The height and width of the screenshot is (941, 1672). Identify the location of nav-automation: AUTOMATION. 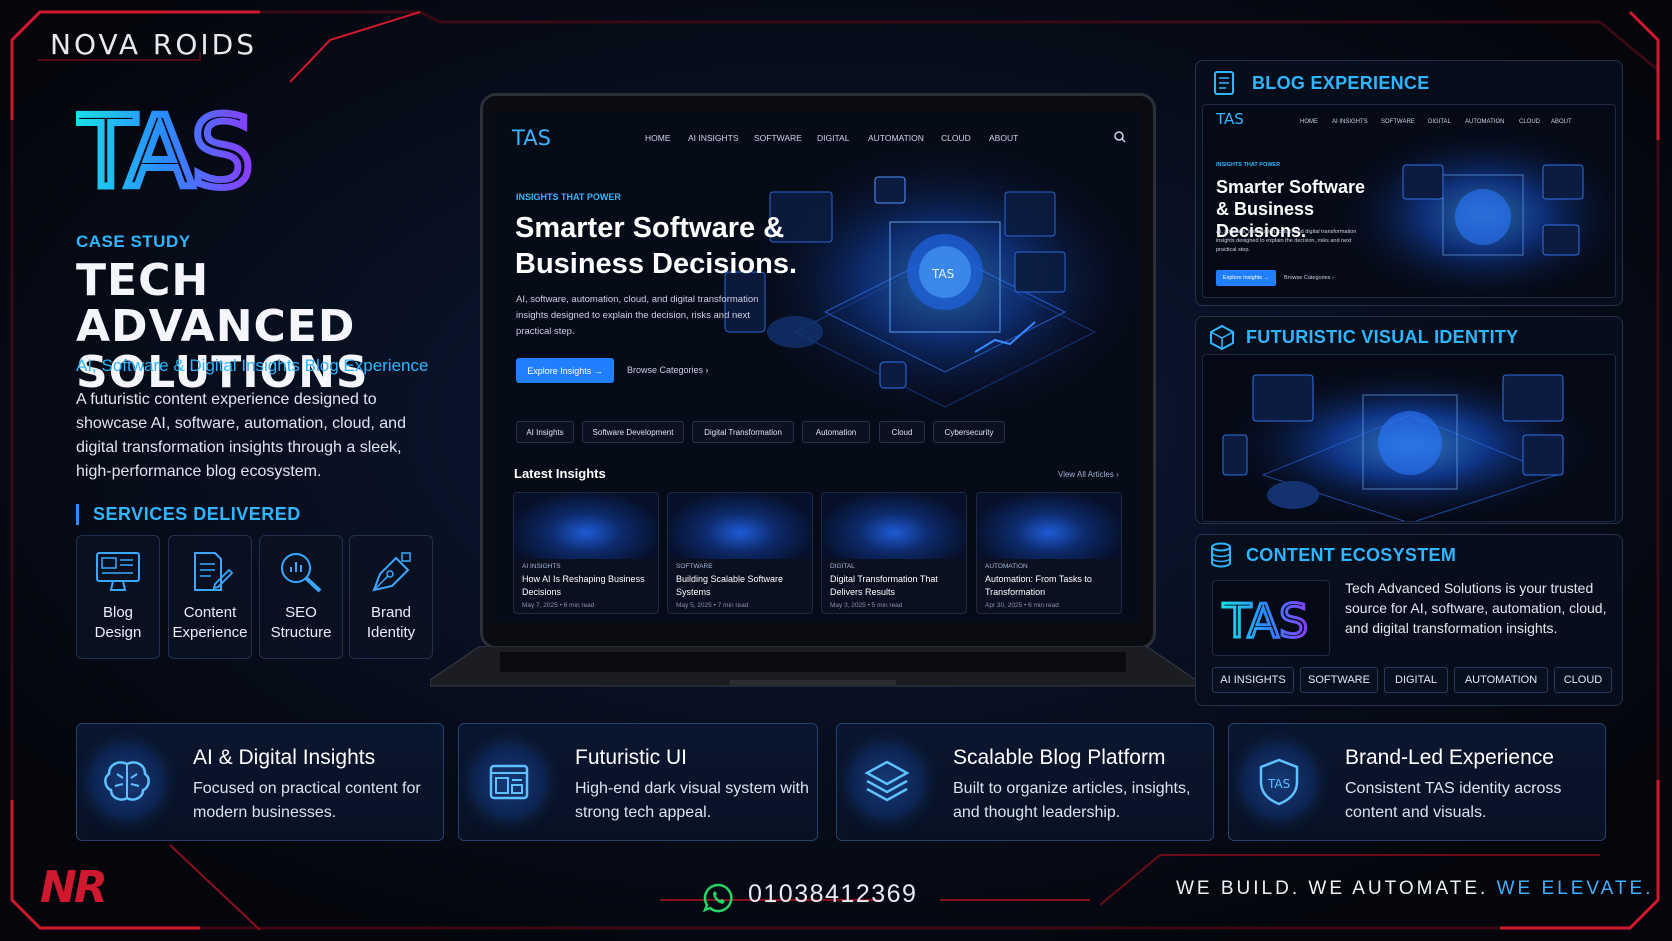
(896, 138).